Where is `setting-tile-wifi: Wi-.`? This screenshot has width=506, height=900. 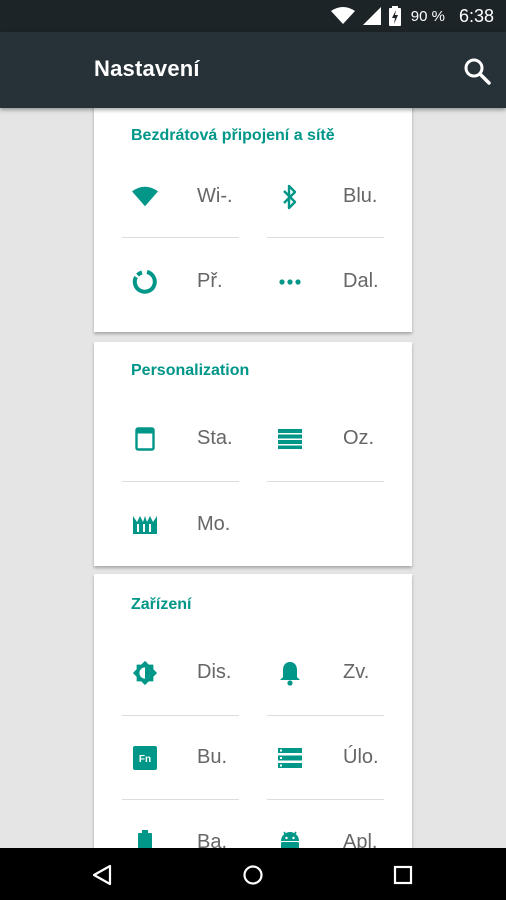 setting-tile-wifi: Wi-. is located at coordinates (166, 196).